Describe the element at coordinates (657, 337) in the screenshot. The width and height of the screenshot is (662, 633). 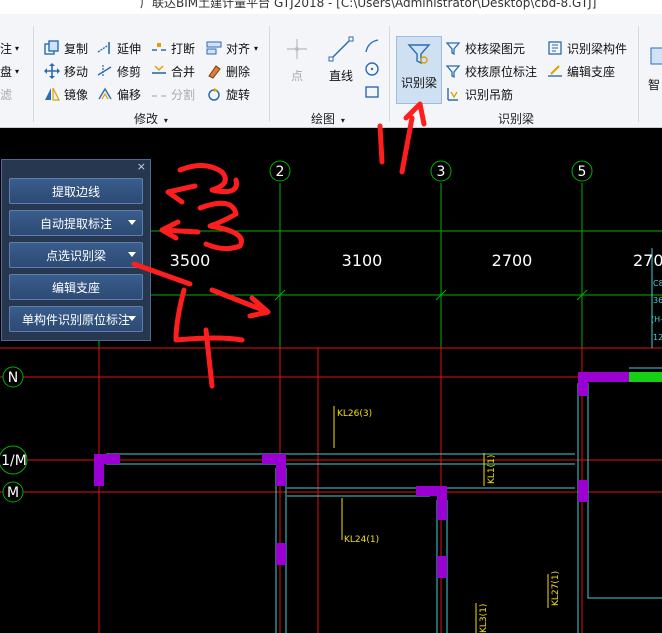
I see `right-text: 12` at that location.